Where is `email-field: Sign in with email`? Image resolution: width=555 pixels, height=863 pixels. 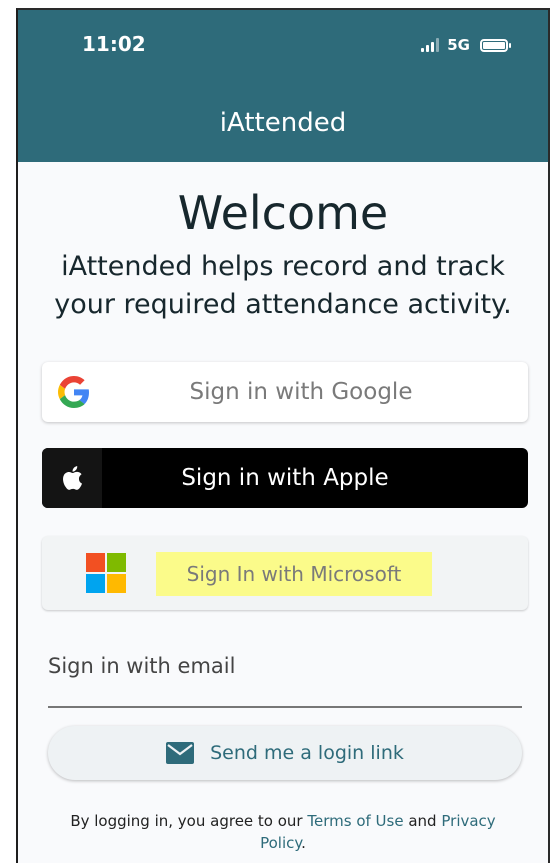 email-field: Sign in with email is located at coordinates (141, 666).